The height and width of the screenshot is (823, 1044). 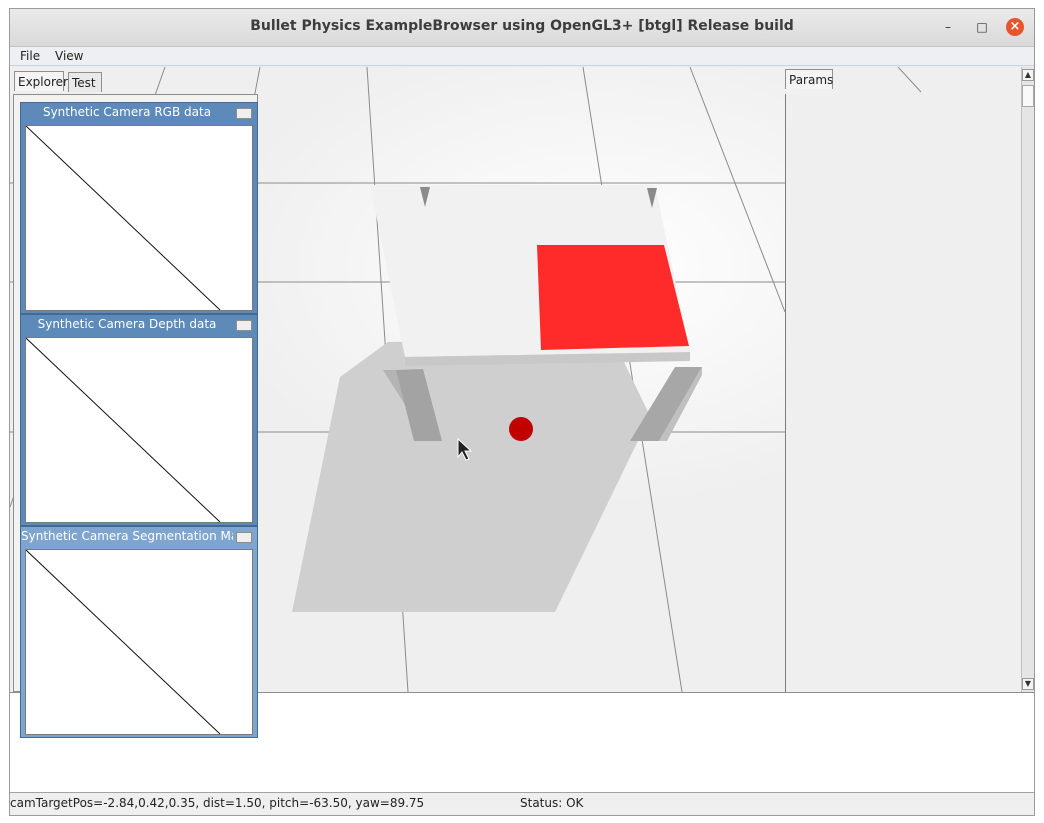 What do you see at coordinates (139, 430) in the screenshot?
I see `camera-depth-image` at bounding box center [139, 430].